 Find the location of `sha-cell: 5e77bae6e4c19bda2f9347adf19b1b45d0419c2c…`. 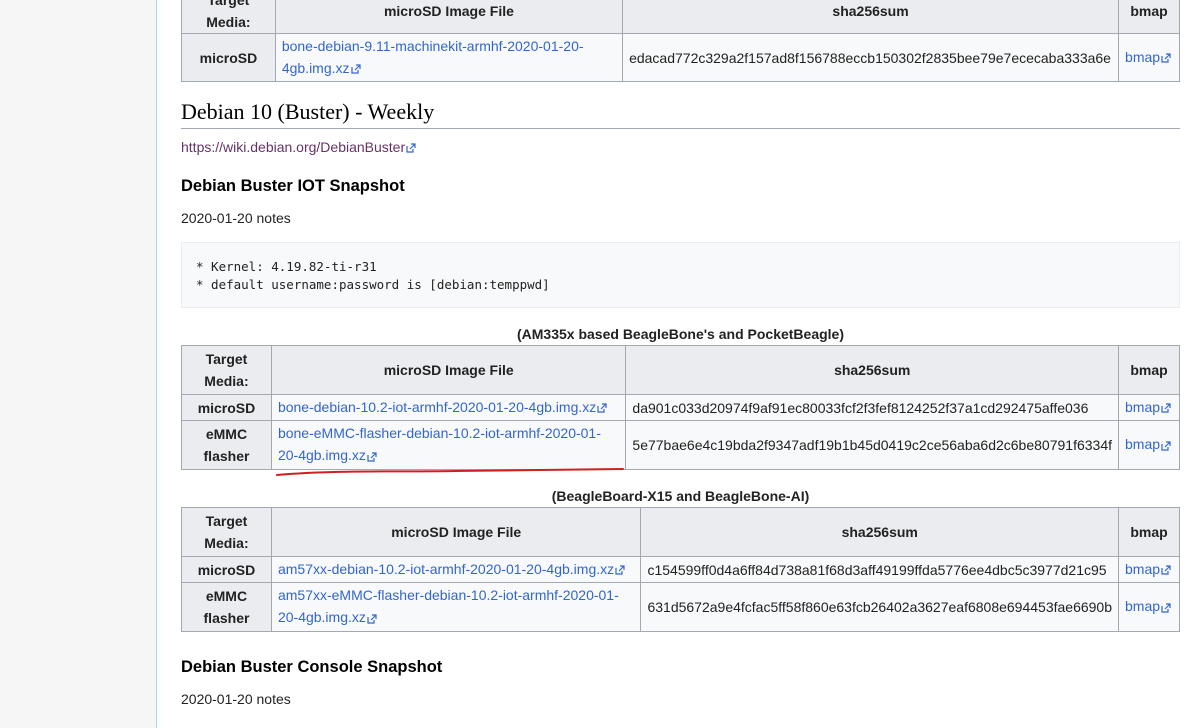

sha-cell: 5e77bae6e4c19bda2f9347adf19b1b45d0419c2c… is located at coordinates (872, 445).